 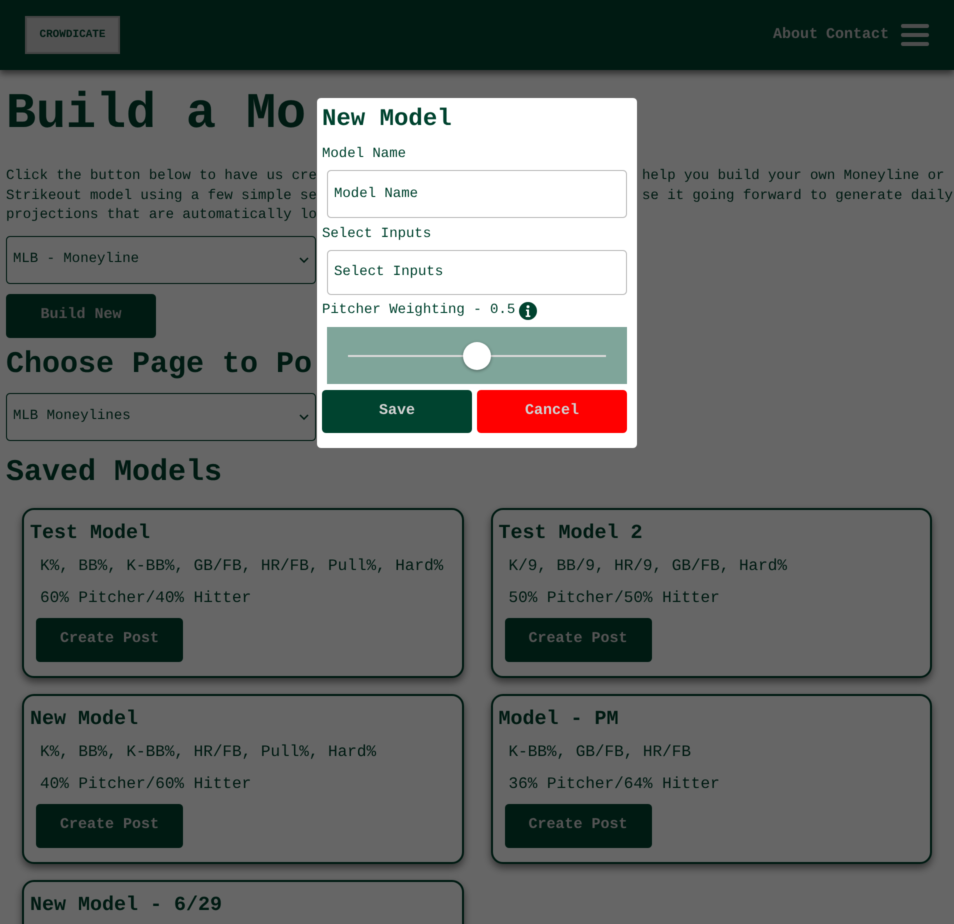 I want to click on weighting-slider, so click(x=477, y=356).